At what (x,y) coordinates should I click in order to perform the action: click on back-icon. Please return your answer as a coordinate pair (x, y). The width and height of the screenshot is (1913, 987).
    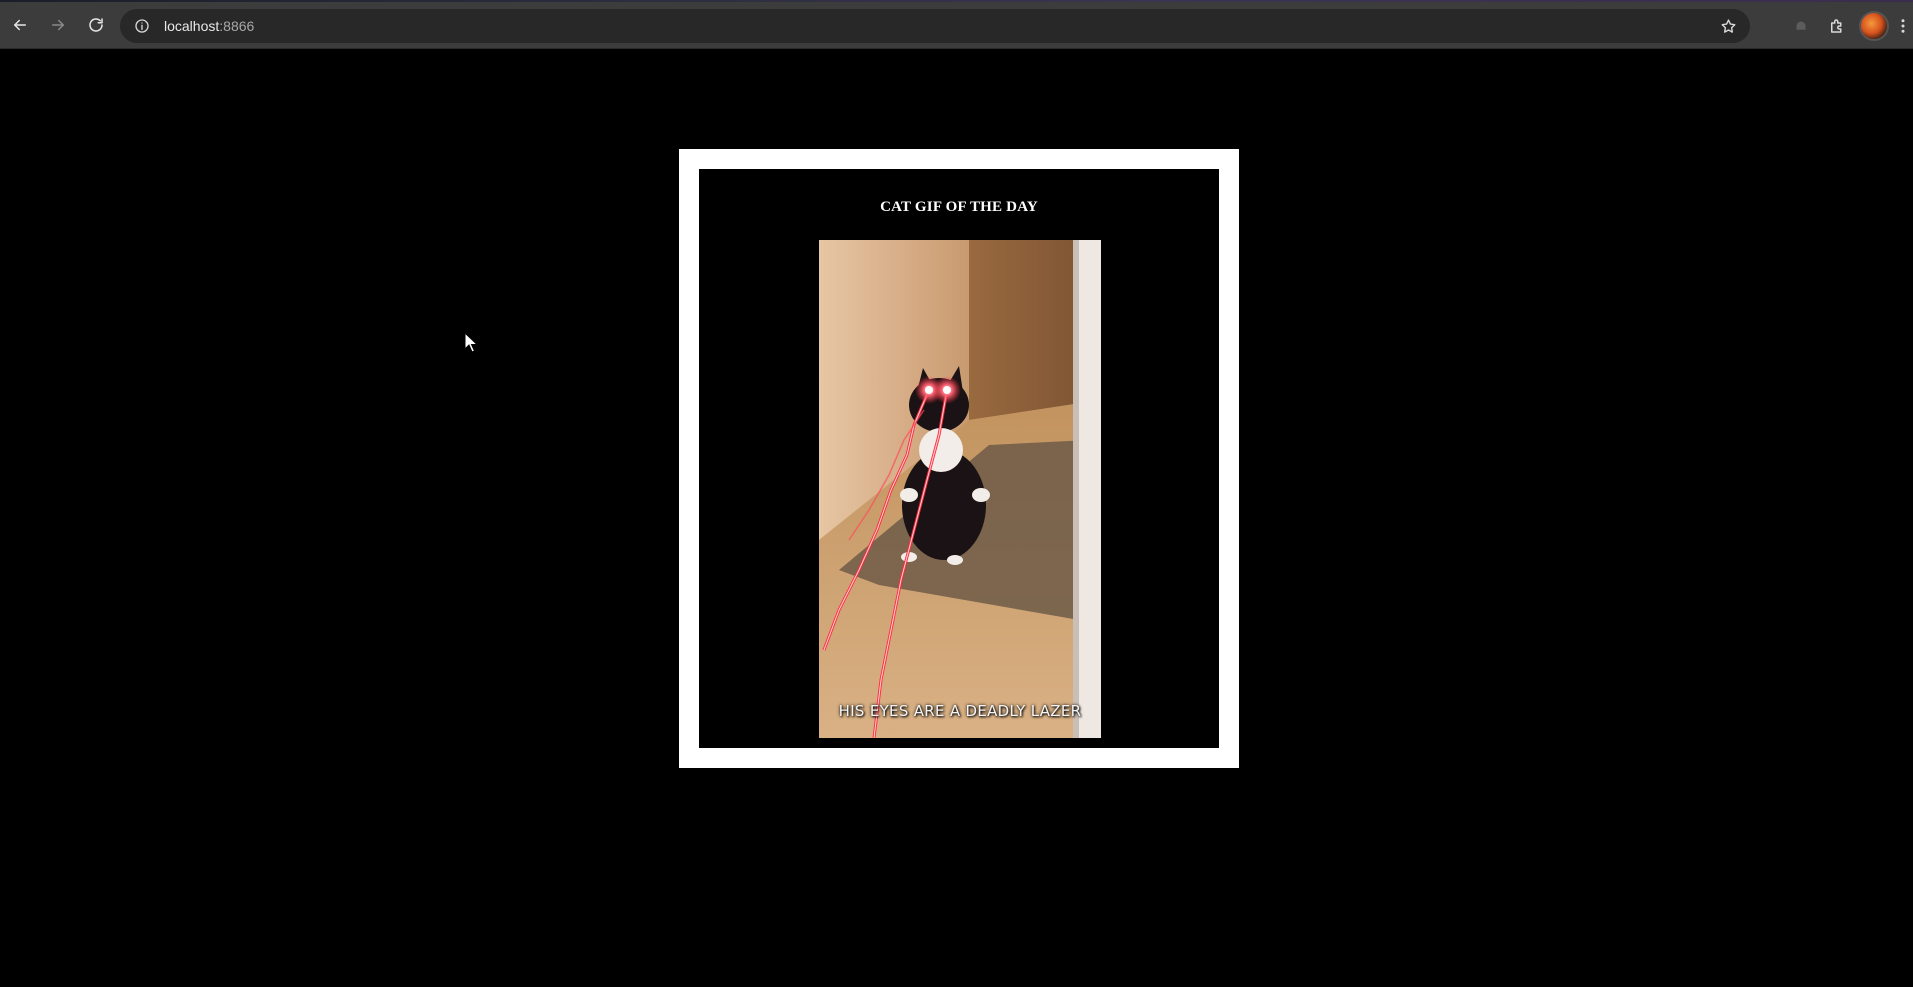
    Looking at the image, I should click on (20, 25).